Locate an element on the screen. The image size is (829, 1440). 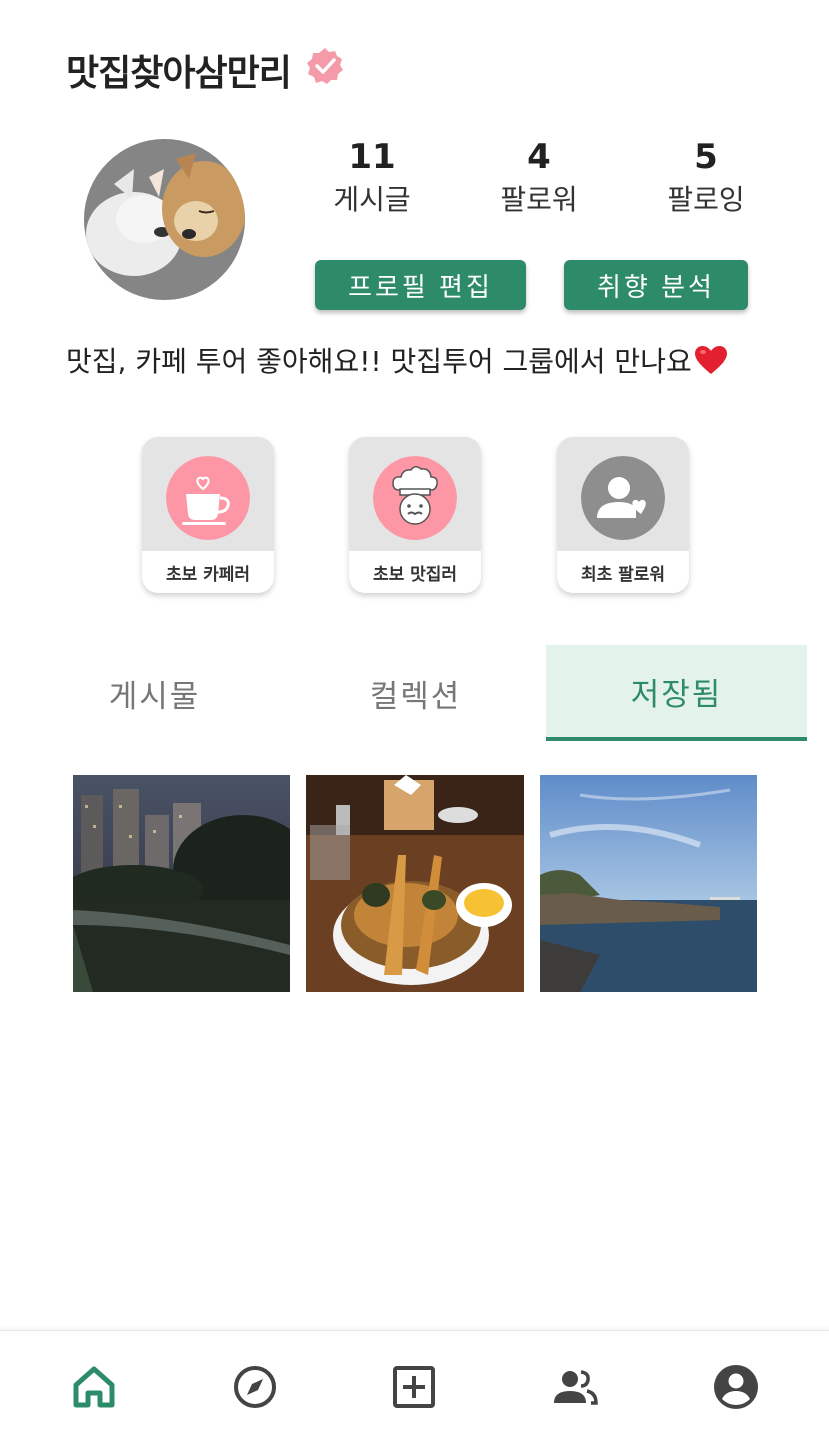
avatar-dogs-image is located at coordinates (164, 219).